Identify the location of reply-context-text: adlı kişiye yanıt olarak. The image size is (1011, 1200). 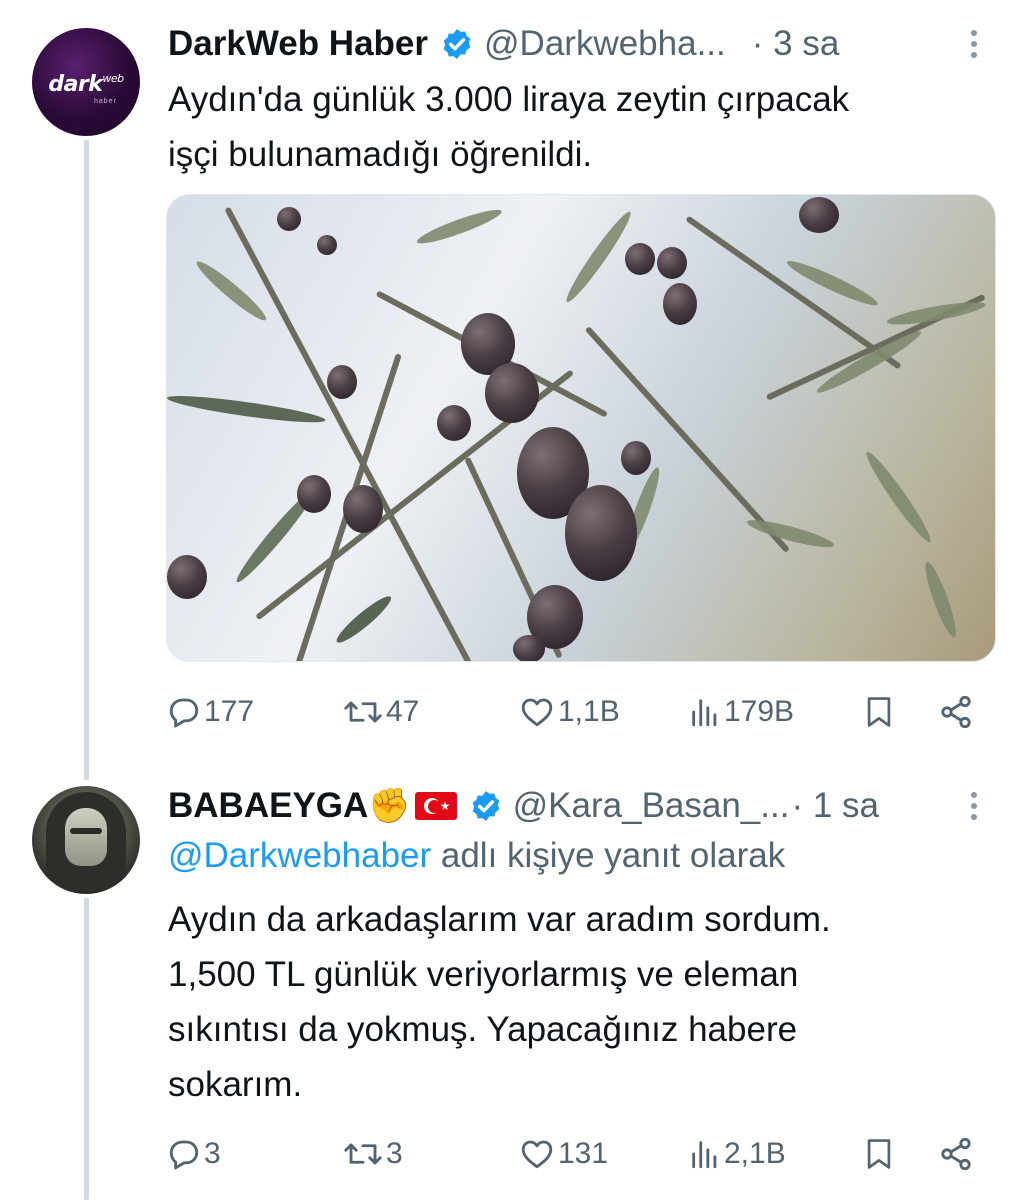
(608, 855).